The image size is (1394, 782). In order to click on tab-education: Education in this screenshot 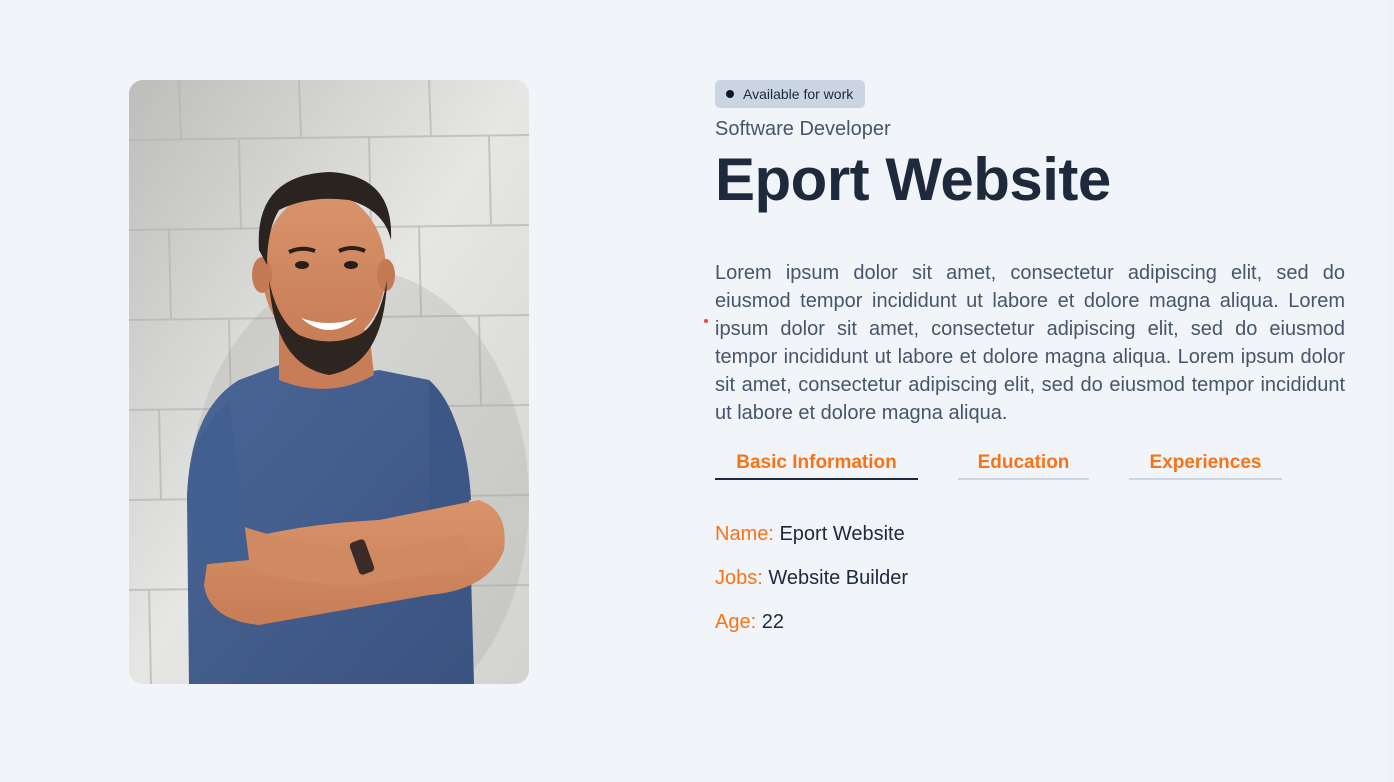, I will do `click(1023, 465)`.